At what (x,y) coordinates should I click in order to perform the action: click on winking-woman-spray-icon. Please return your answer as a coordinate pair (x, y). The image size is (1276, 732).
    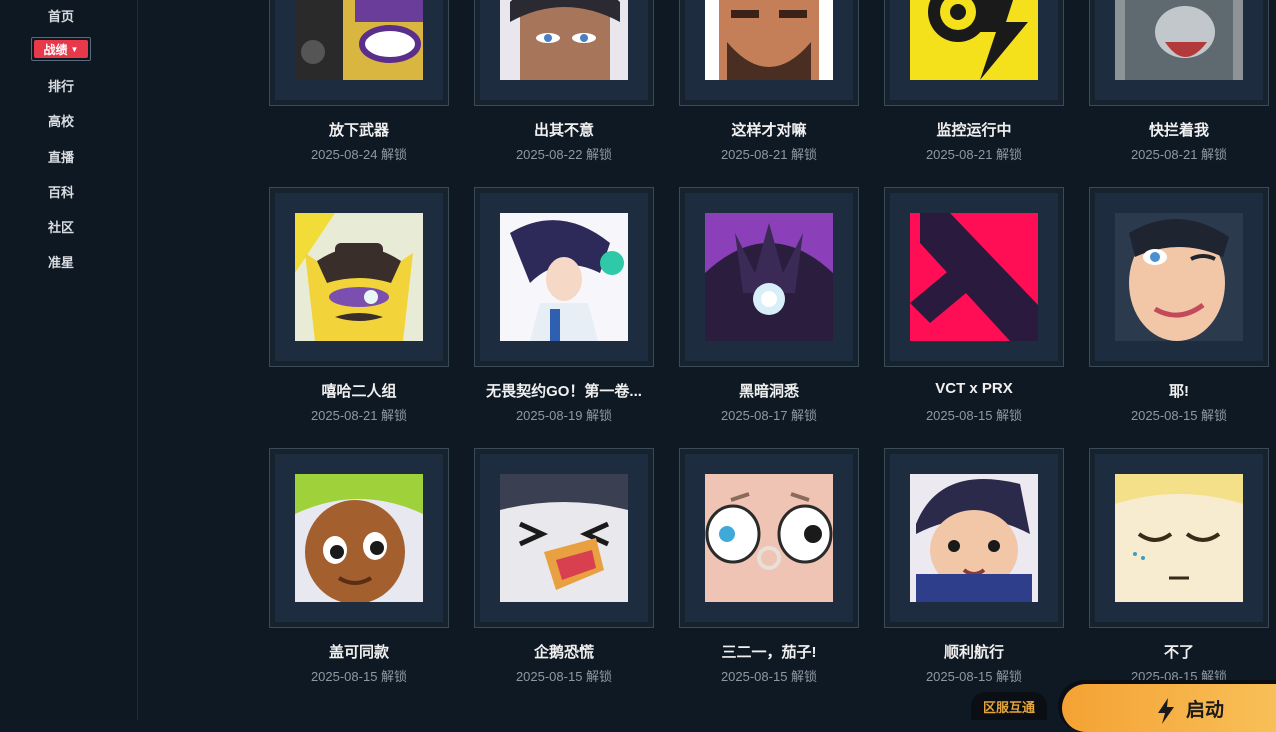
    Looking at the image, I should click on (1179, 277).